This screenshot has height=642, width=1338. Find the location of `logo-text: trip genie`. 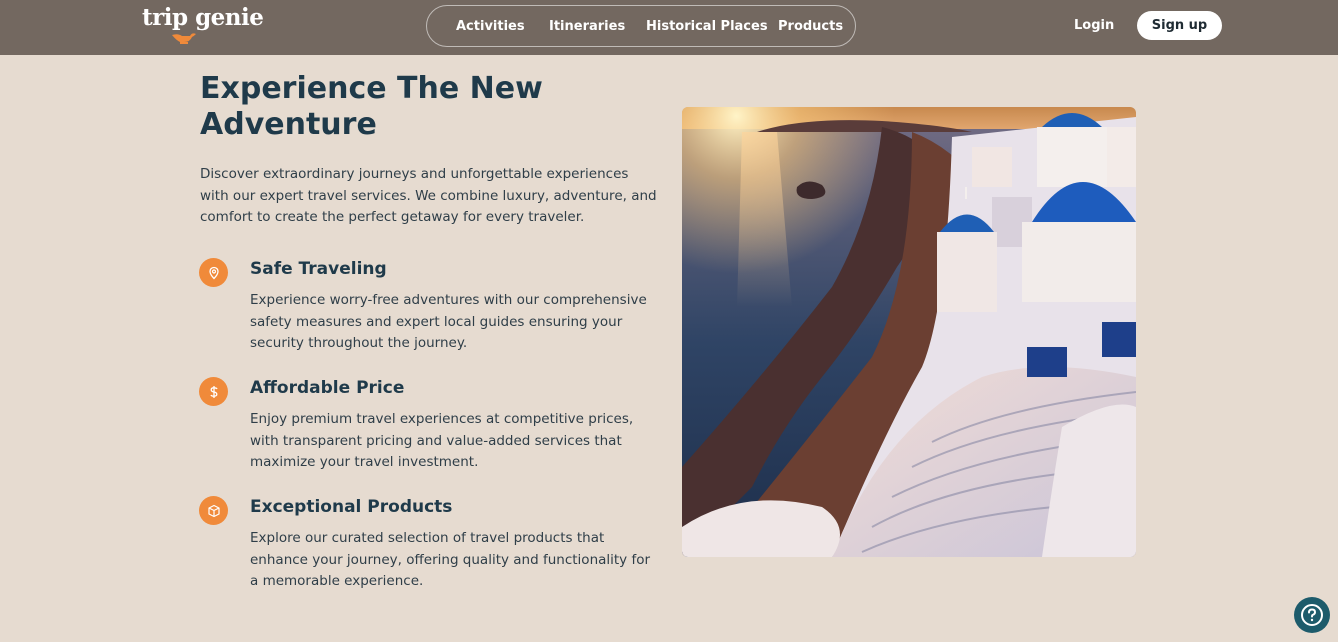

logo-text: trip genie is located at coordinates (203, 17).